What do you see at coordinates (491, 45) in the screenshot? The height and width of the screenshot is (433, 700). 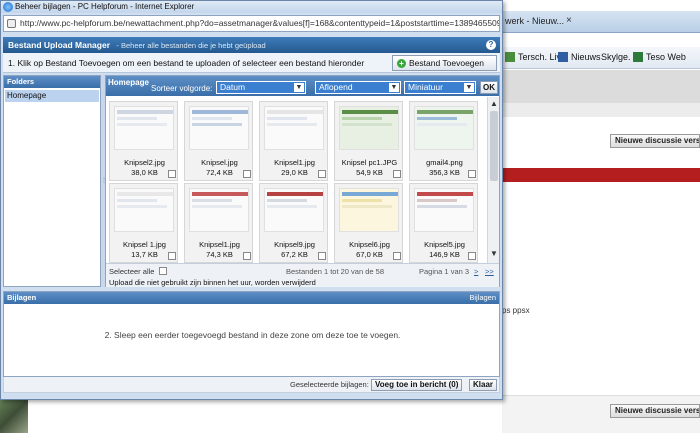 I see `help-icon: ?` at bounding box center [491, 45].